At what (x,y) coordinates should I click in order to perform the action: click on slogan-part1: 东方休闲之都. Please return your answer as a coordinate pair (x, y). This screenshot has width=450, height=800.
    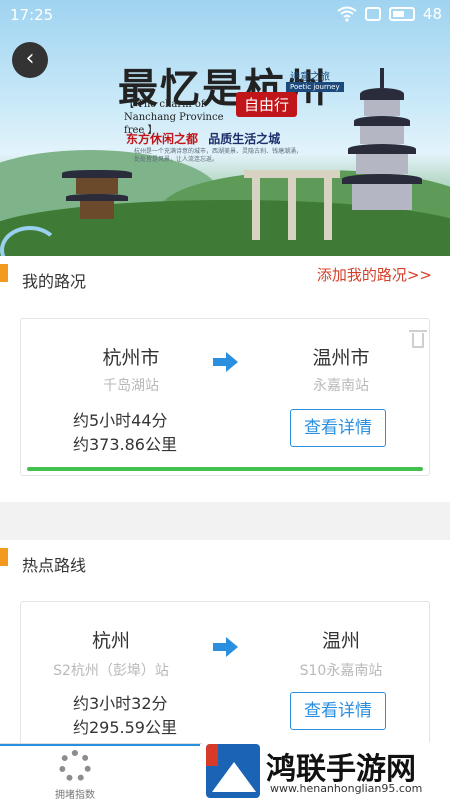
    Looking at the image, I should click on (162, 139).